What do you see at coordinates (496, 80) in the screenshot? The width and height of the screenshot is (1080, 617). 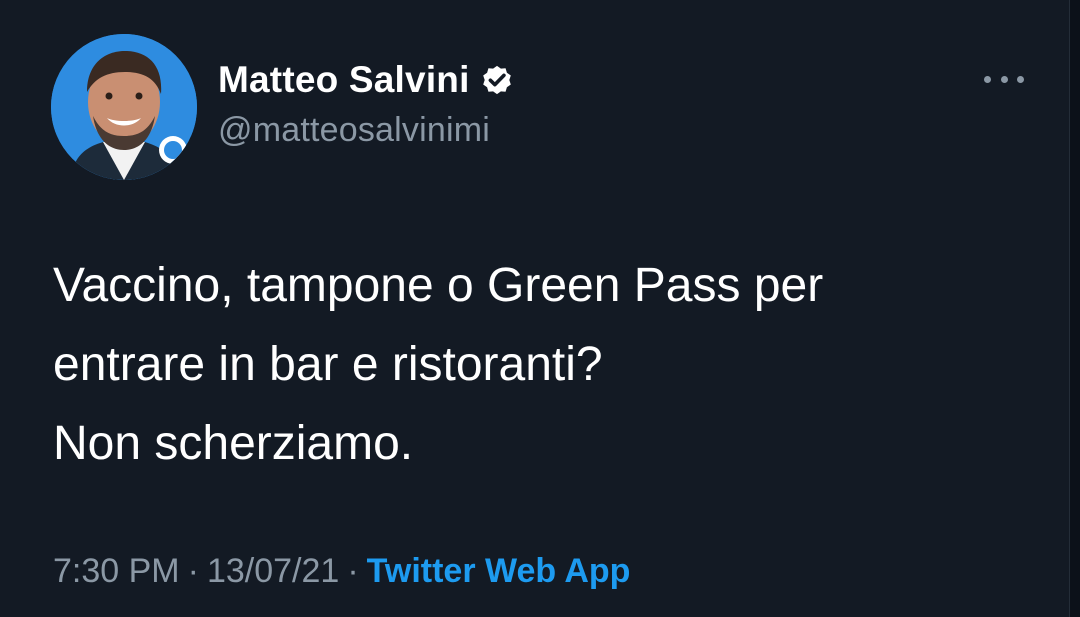 I see `verified-badge-icon` at bounding box center [496, 80].